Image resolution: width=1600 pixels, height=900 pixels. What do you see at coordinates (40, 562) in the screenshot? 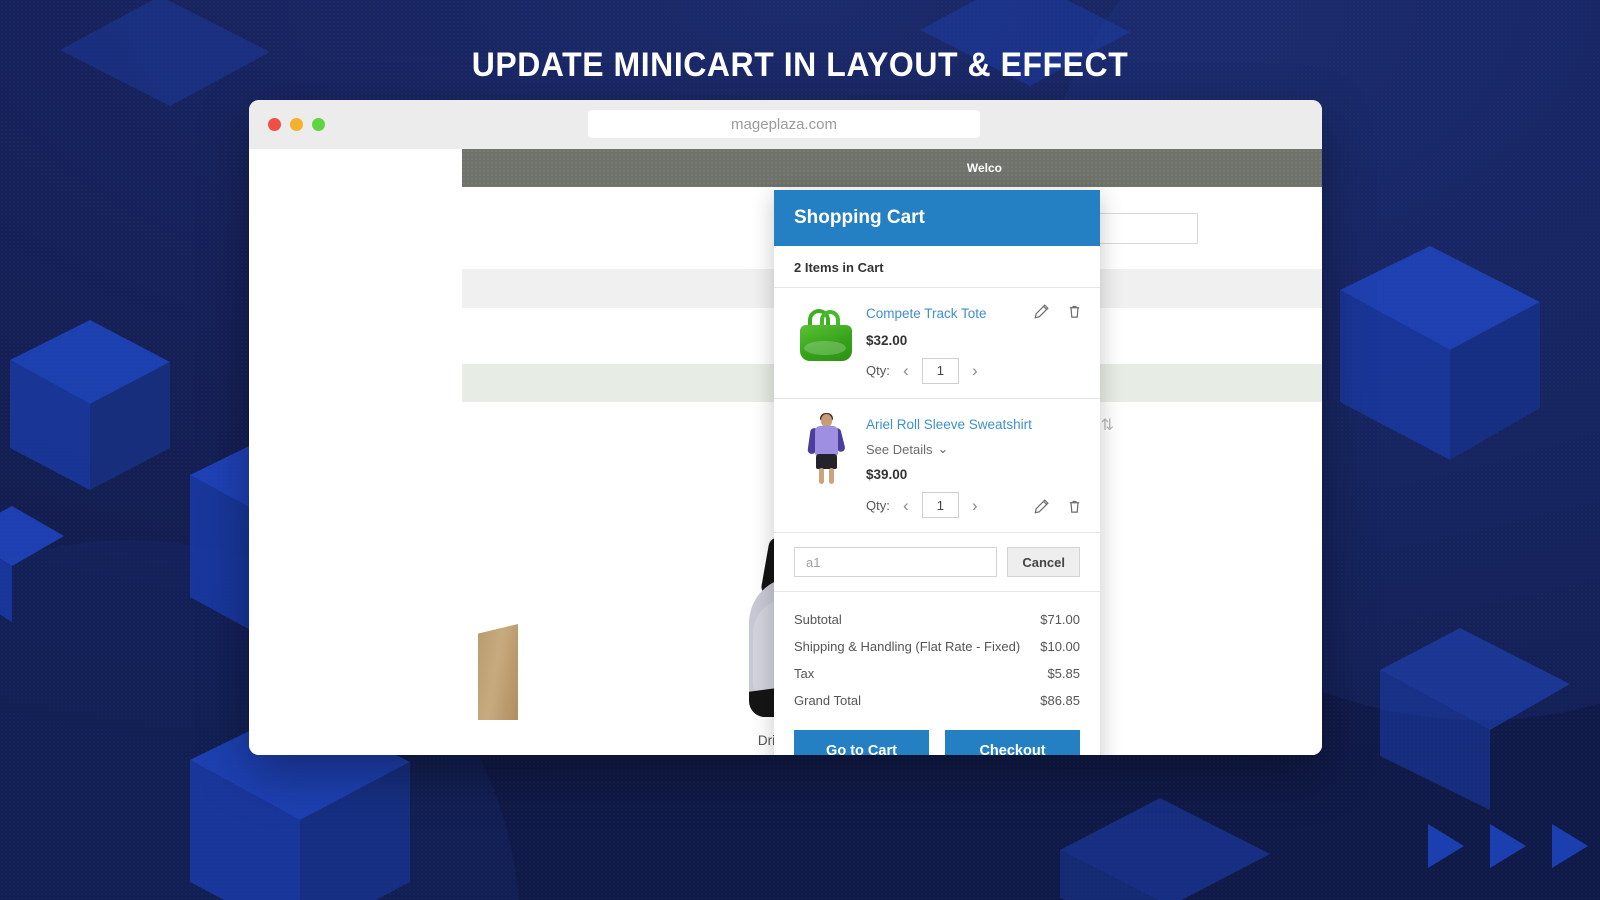
I see `background-cube-small-left` at bounding box center [40, 562].